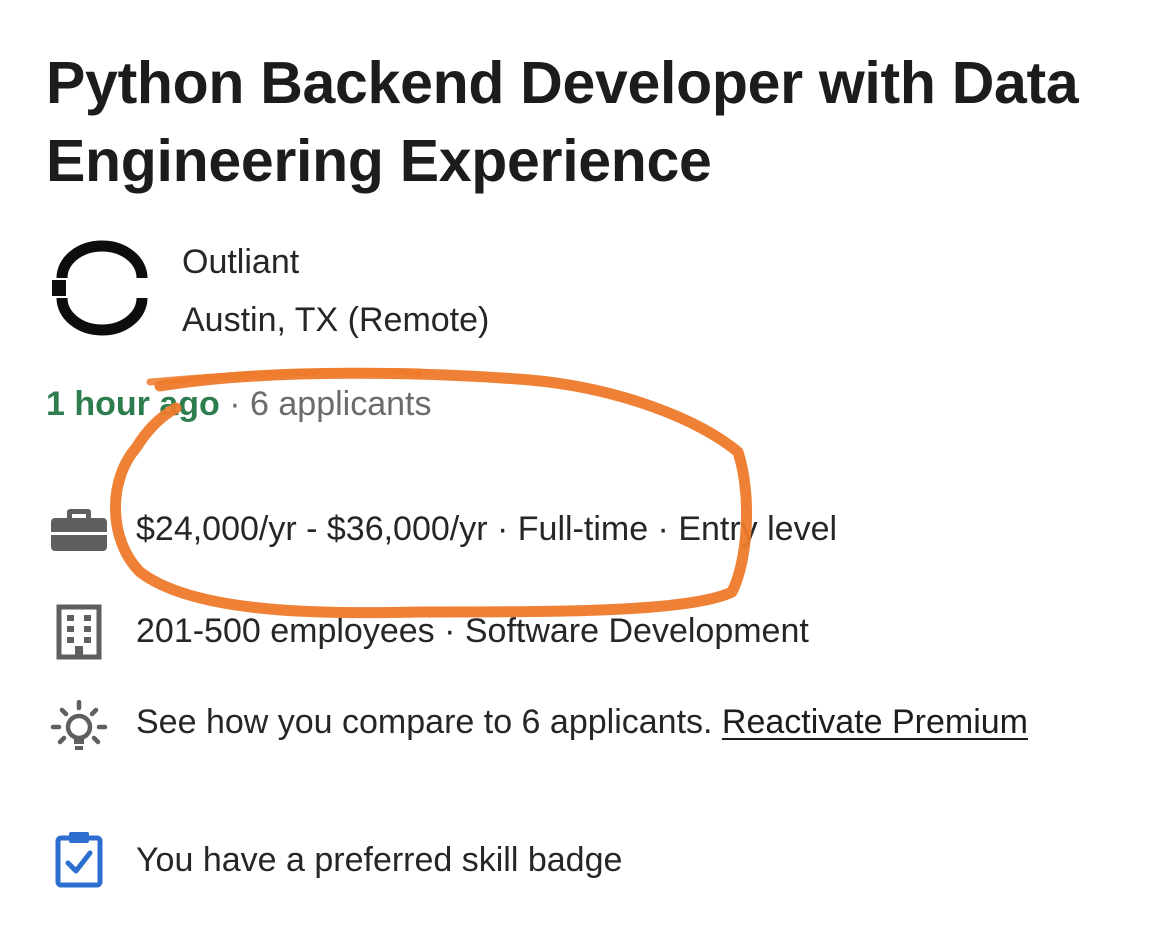 This screenshot has height=934, width=1170. Describe the element at coordinates (429, 722) in the screenshot. I see `applicant-insight-text: See how you compare to 6 applicants.` at that location.